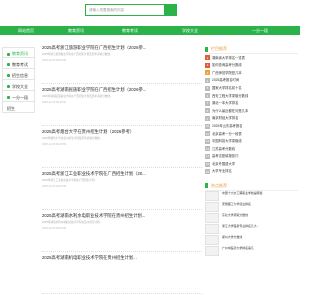 This screenshot has width=320, height=300. What do you see at coordinates (130, 30) in the screenshot?
I see `nav-item-exam: 教育考试` at bounding box center [130, 30].